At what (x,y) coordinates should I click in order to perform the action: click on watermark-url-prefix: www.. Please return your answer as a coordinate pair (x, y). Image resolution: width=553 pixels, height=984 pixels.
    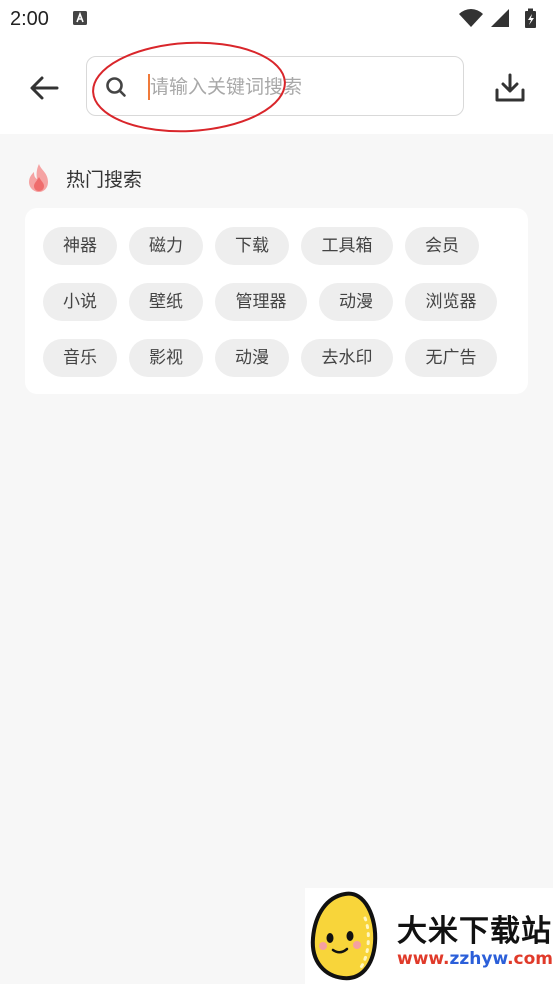
    Looking at the image, I should click on (423, 959).